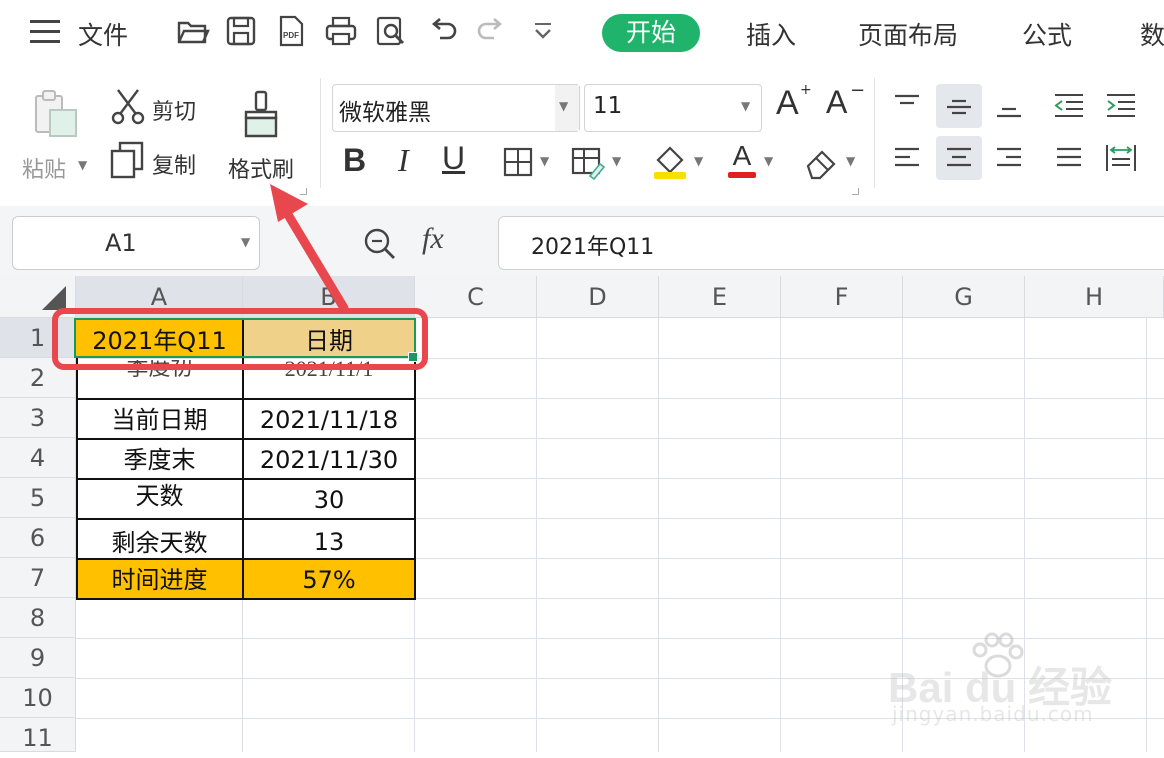 This screenshot has height=758, width=1164. What do you see at coordinates (44, 168) in the screenshot?
I see `paste-label: 粘贴` at bounding box center [44, 168].